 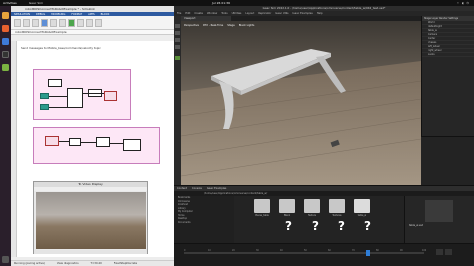 What do you see at coordinates (416, 225) in the screenshot?
I see `detail-filename: table_w.usd` at bounding box center [416, 225].